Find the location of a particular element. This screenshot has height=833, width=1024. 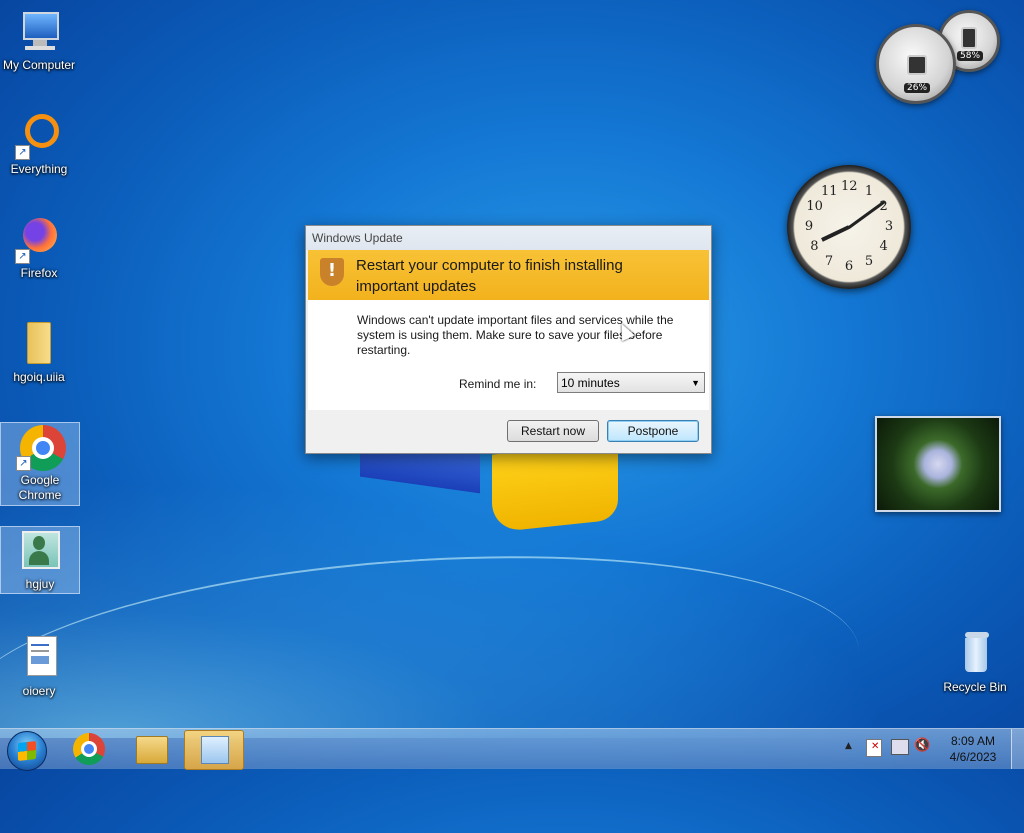

cpu-percent: 26% is located at coordinates (917, 88).